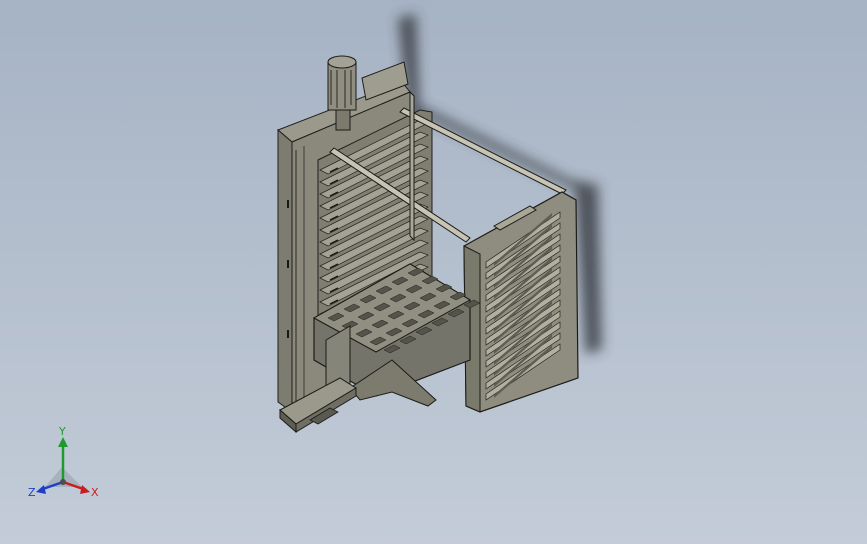 The height and width of the screenshot is (544, 867). Describe the element at coordinates (70, 470) in the screenshot. I see `orientation-triad: Y X Z` at that location.